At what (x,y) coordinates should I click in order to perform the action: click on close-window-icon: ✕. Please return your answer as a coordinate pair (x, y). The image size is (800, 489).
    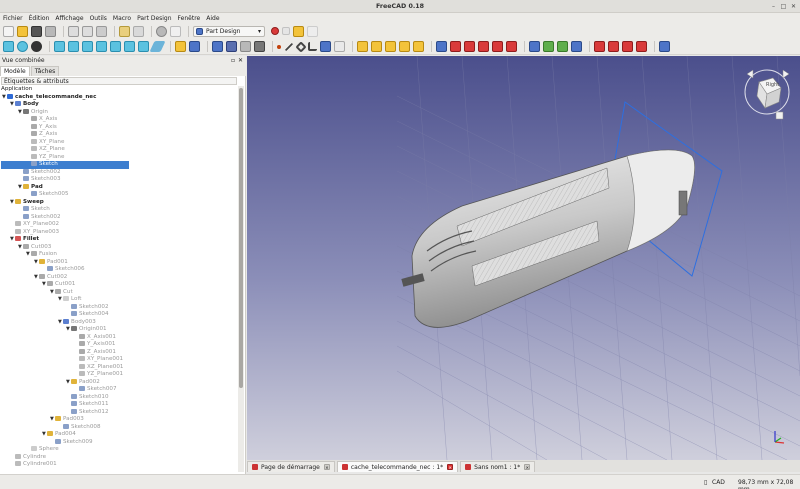
    Looking at the image, I should click on (793, 6).